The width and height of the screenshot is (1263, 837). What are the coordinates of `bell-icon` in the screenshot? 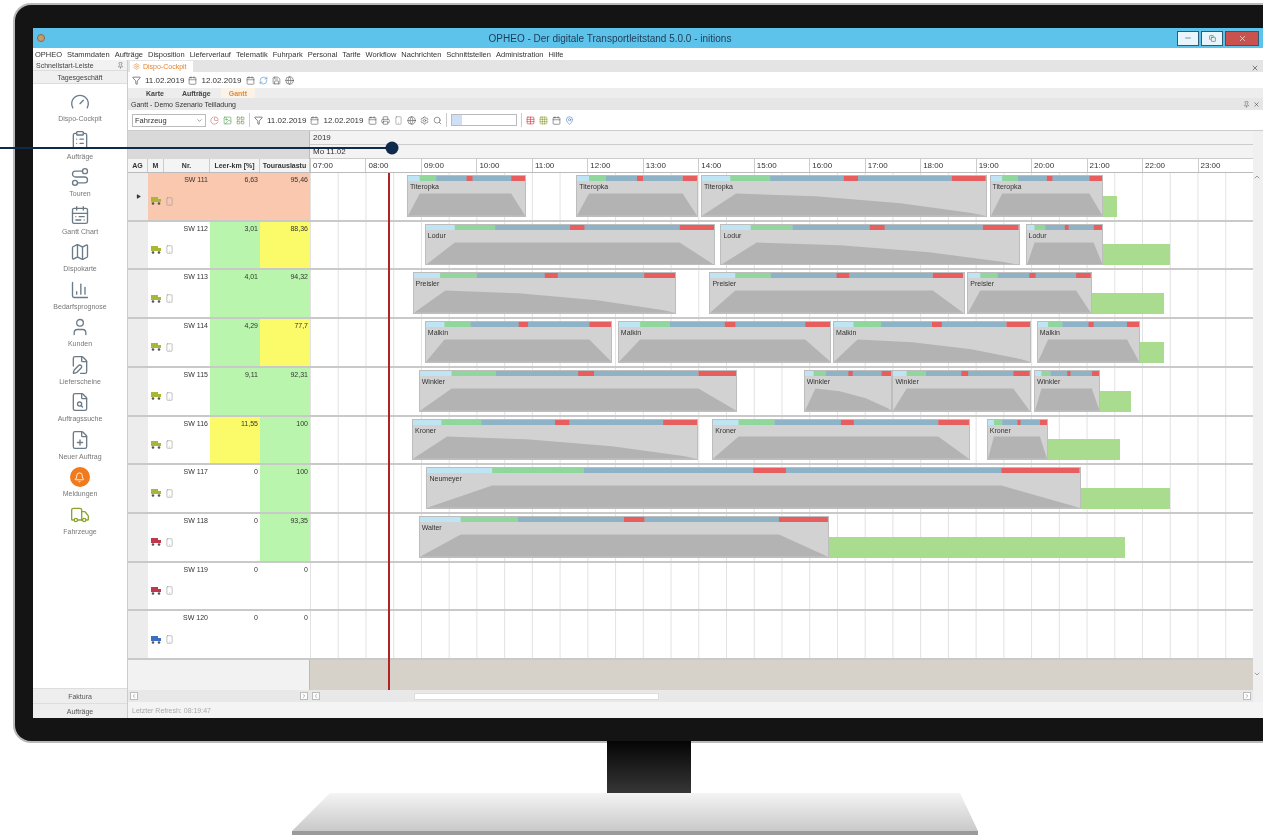 It's located at (80, 477).